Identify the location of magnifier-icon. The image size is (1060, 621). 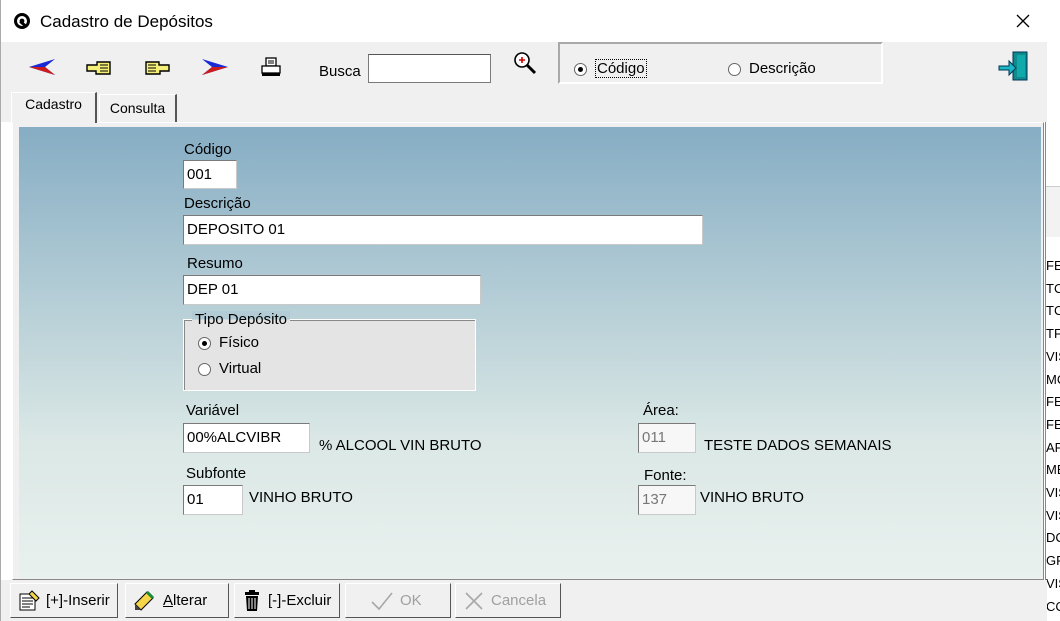
(525, 63).